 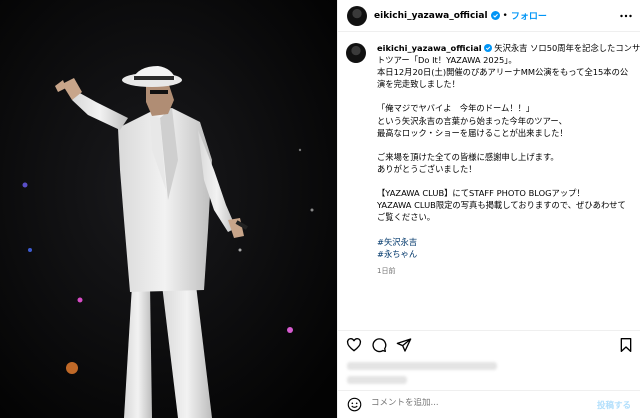 I want to click on caption-line: 演を完走致しました！, so click(x=418, y=84).